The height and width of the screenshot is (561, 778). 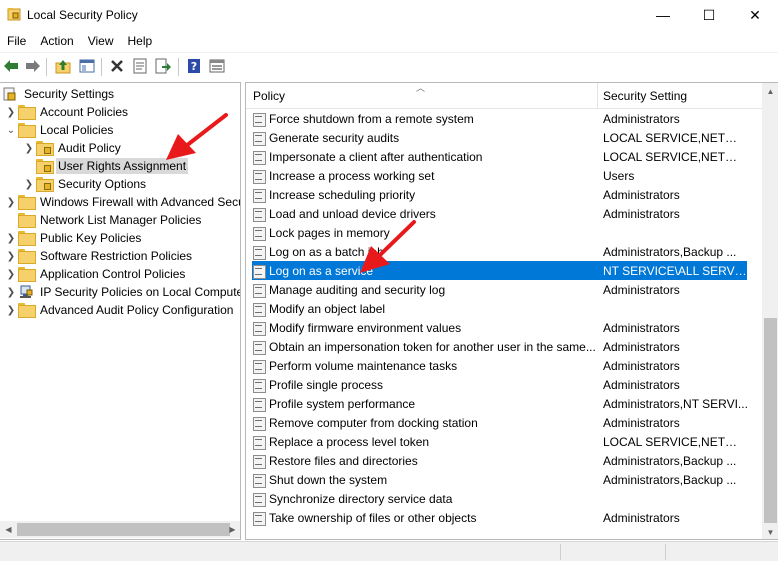 What do you see at coordinates (499, 498) in the screenshot?
I see `policy-row: Synchronize directory service data` at bounding box center [499, 498].